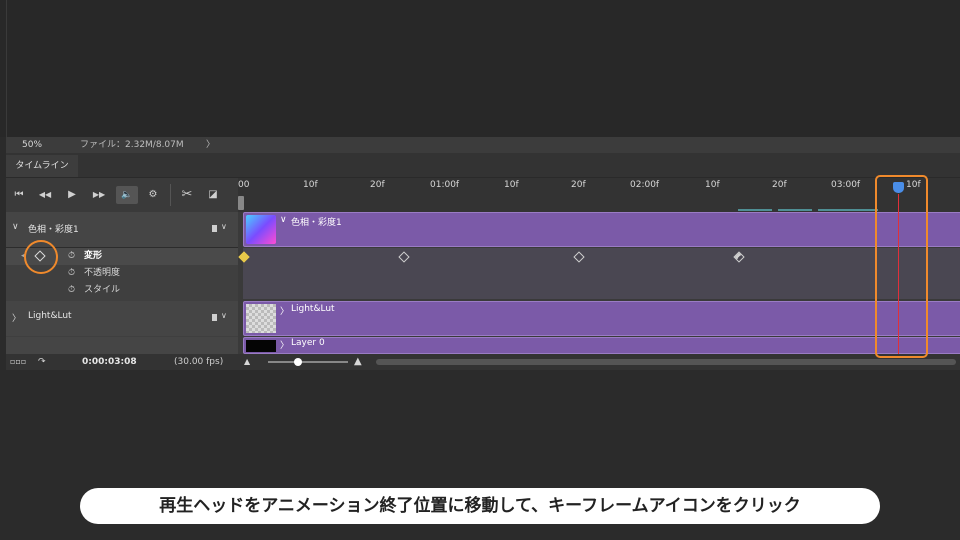  I want to click on audio-button: 🔈, so click(127, 195).